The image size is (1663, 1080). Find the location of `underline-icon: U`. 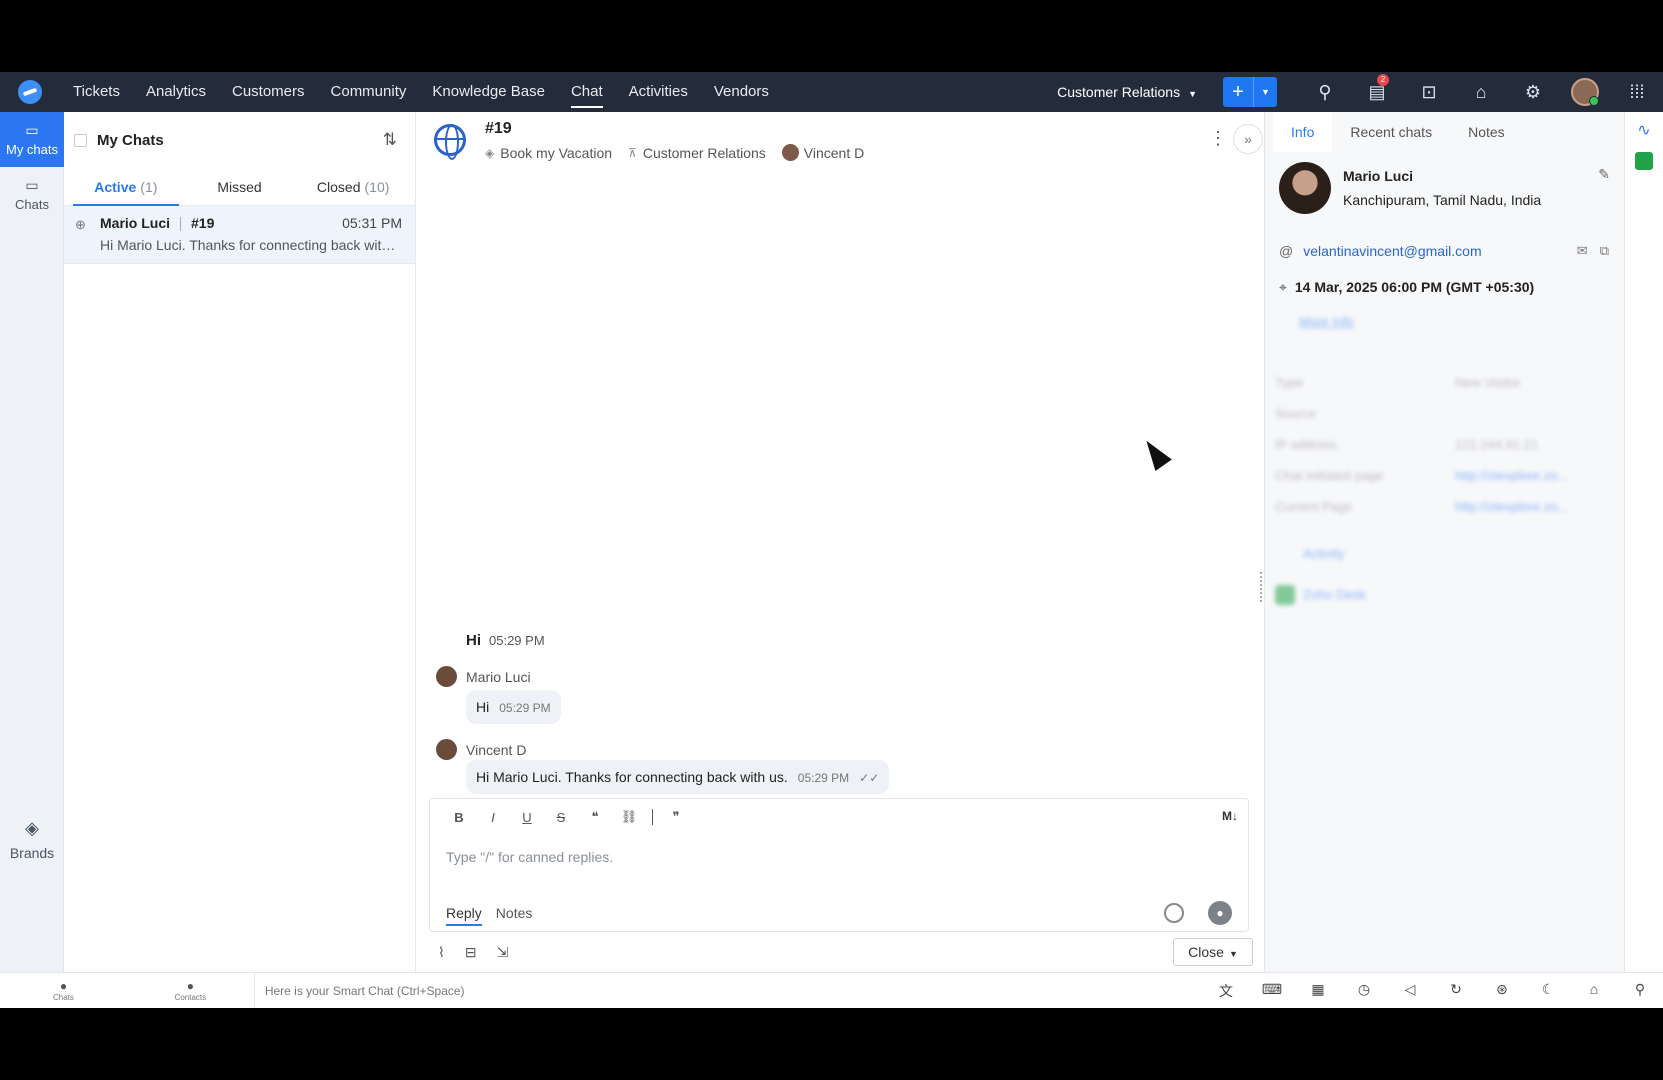

underline-icon: U is located at coordinates (527, 817).